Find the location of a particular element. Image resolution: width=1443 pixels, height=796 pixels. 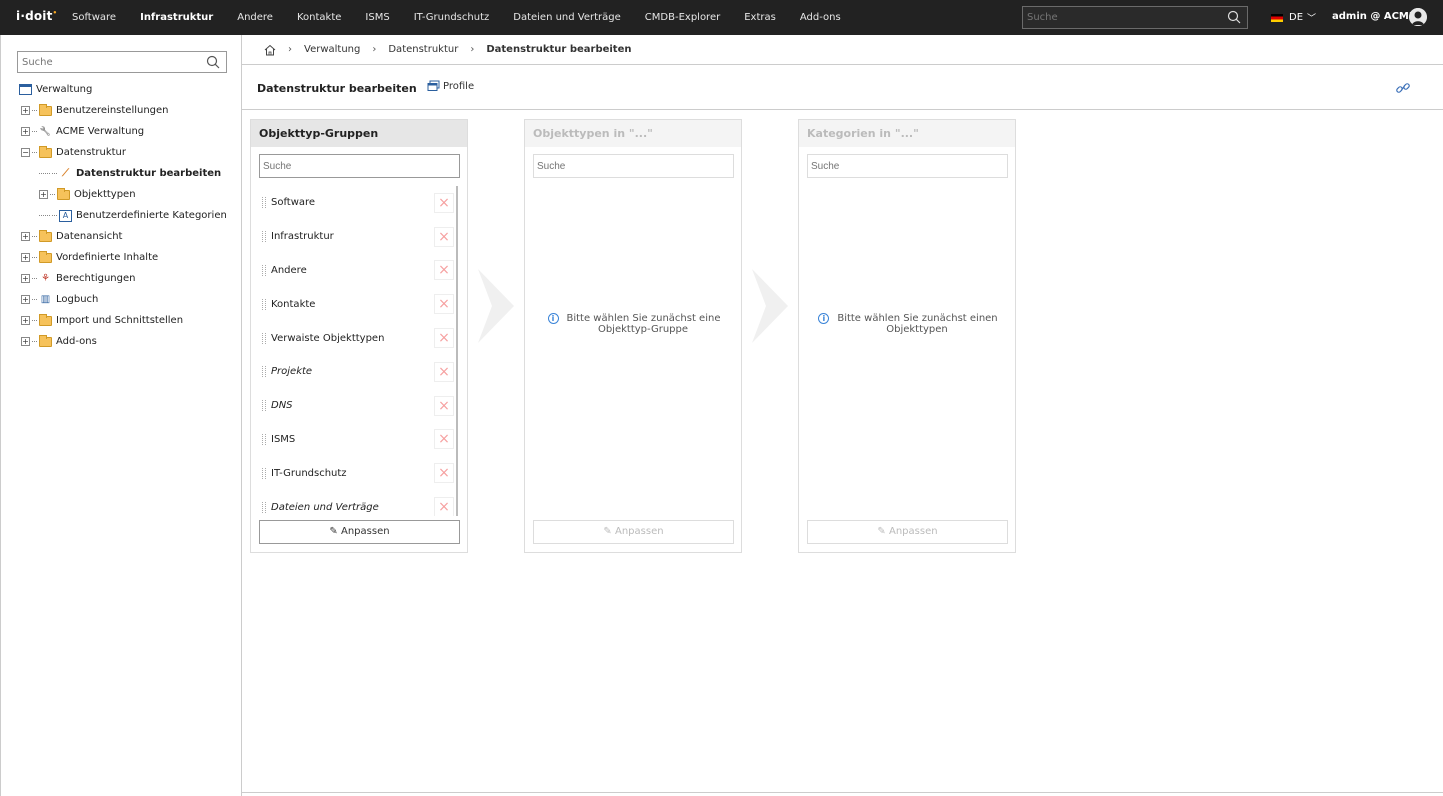

tree-item-label: Berechtigungen is located at coordinates (96, 278).